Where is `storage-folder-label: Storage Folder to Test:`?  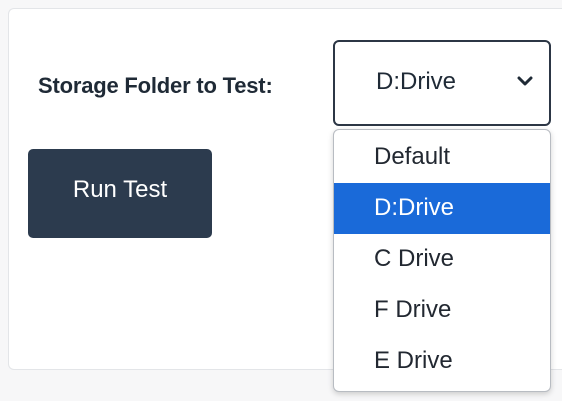 storage-folder-label: Storage Folder to Test: is located at coordinates (155, 85).